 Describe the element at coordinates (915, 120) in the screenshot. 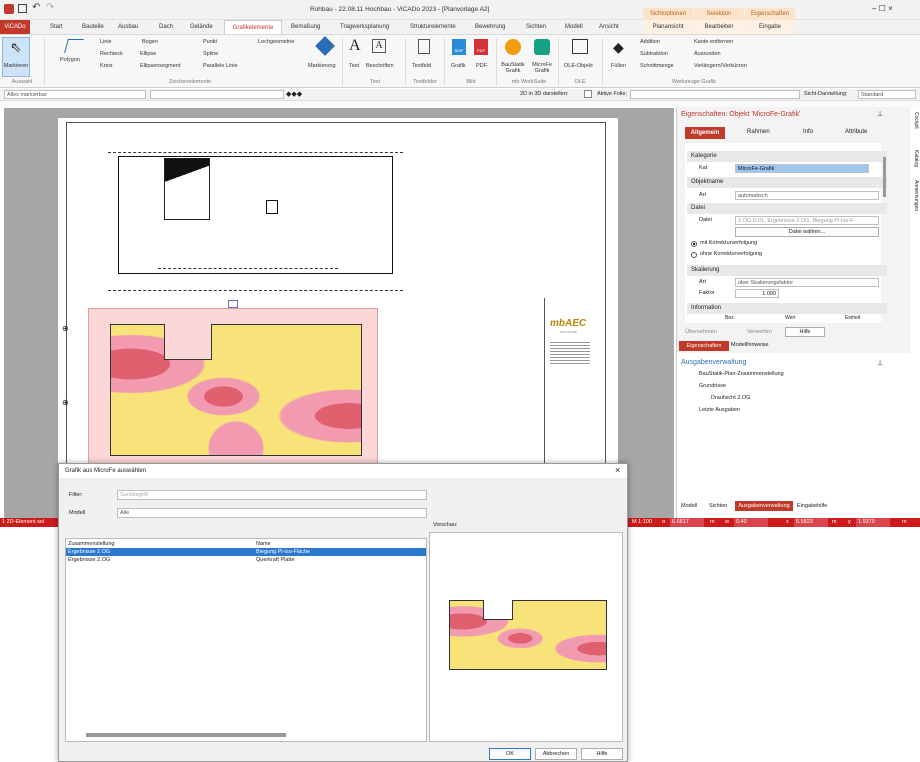

I see `side-tab-cockpit: Cockpit` at that location.